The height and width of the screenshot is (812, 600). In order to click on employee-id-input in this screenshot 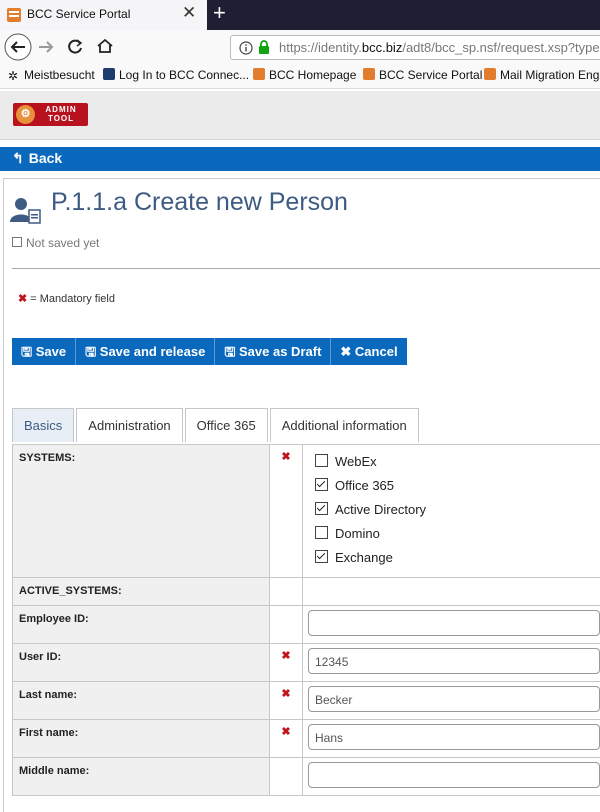, I will do `click(454, 623)`.